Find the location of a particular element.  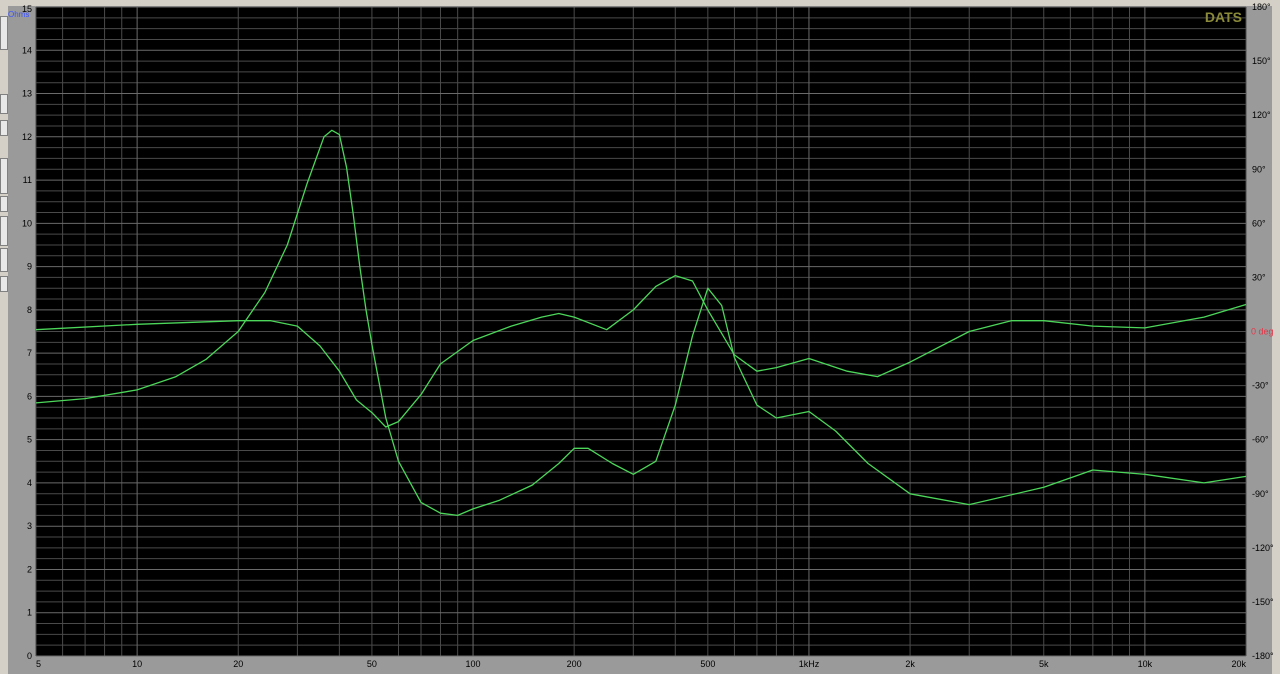

x-tick-label: 1kHz is located at coordinates (809, 664).